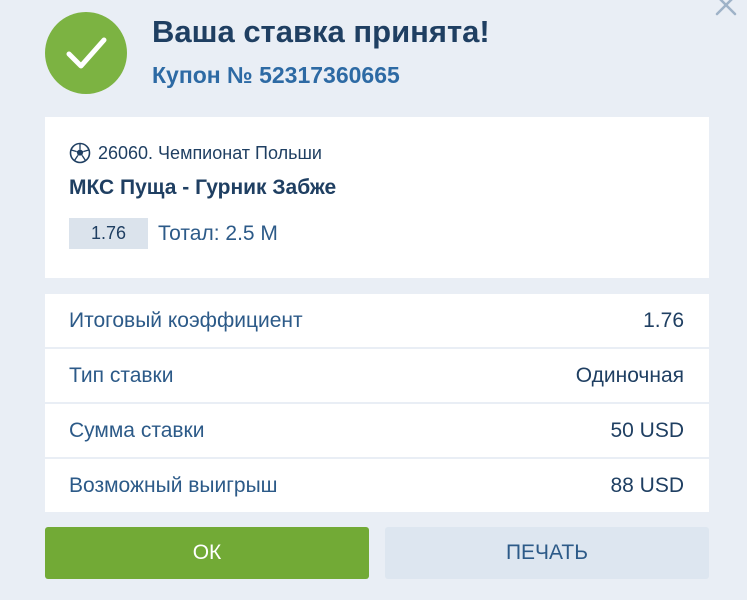 This screenshot has height=600, width=747. What do you see at coordinates (121, 375) in the screenshot?
I see `detail-label: Тип ставки` at bounding box center [121, 375].